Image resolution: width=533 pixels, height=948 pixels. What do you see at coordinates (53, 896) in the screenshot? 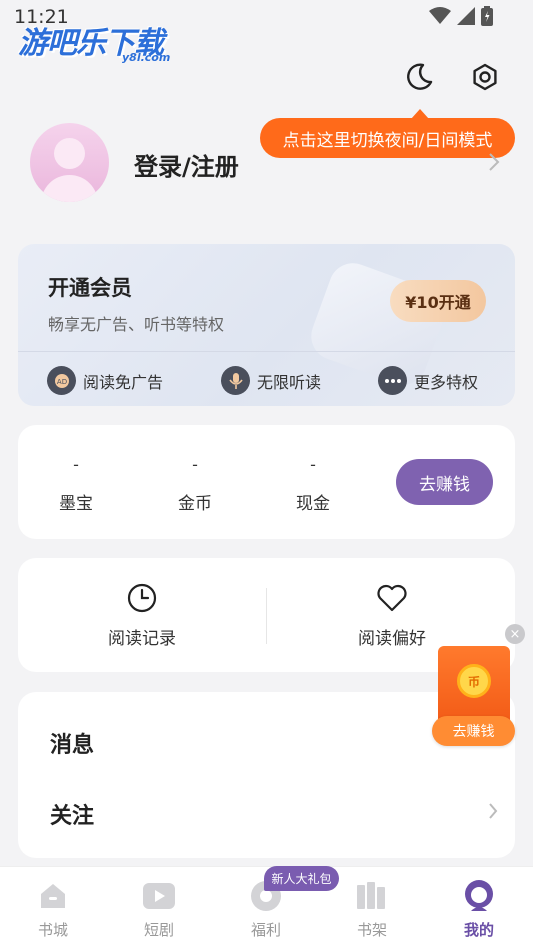
I see `home-icon` at bounding box center [53, 896].